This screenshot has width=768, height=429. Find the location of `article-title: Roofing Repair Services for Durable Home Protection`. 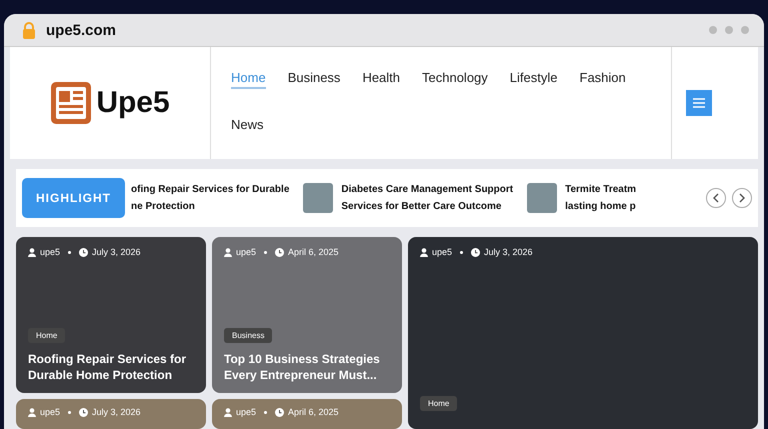

article-title: Roofing Repair Services for Durable Home Protection is located at coordinates (111, 367).